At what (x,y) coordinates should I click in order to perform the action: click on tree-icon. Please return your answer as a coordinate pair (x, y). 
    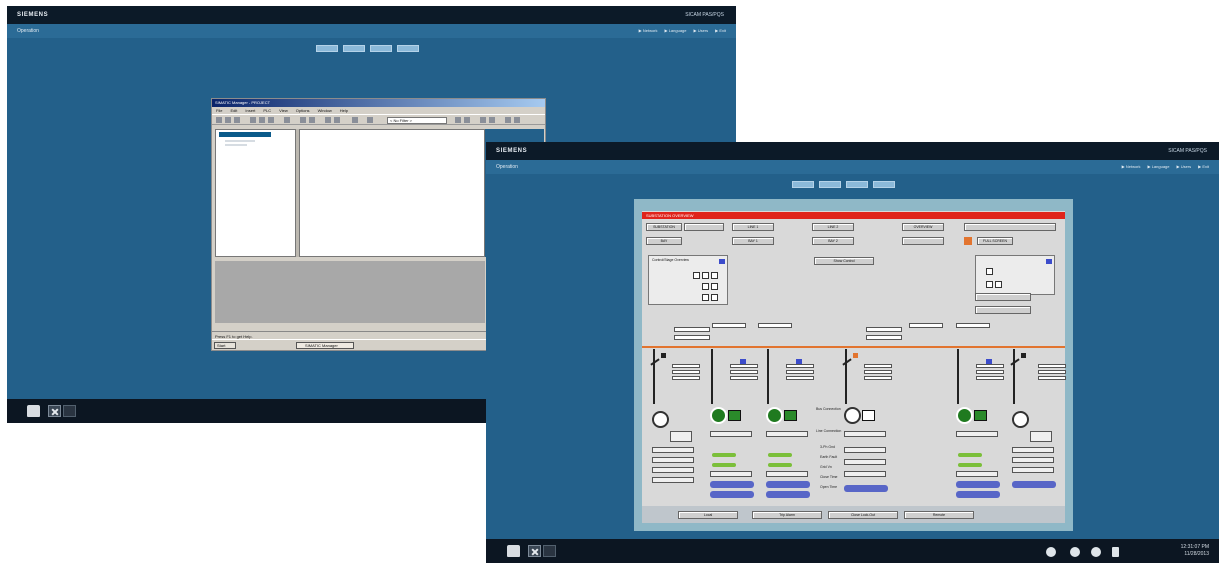
    Looking at the image, I should click on (355, 120).